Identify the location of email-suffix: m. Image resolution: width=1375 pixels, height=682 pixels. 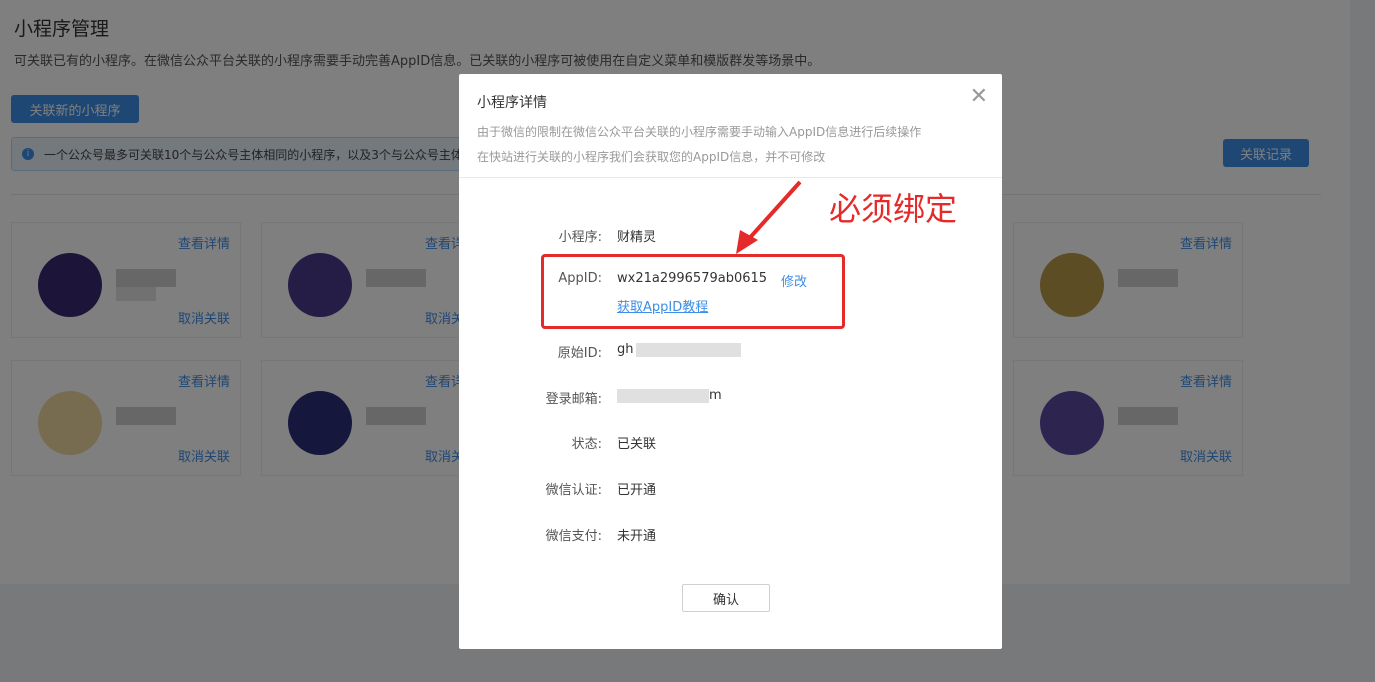
(715, 395).